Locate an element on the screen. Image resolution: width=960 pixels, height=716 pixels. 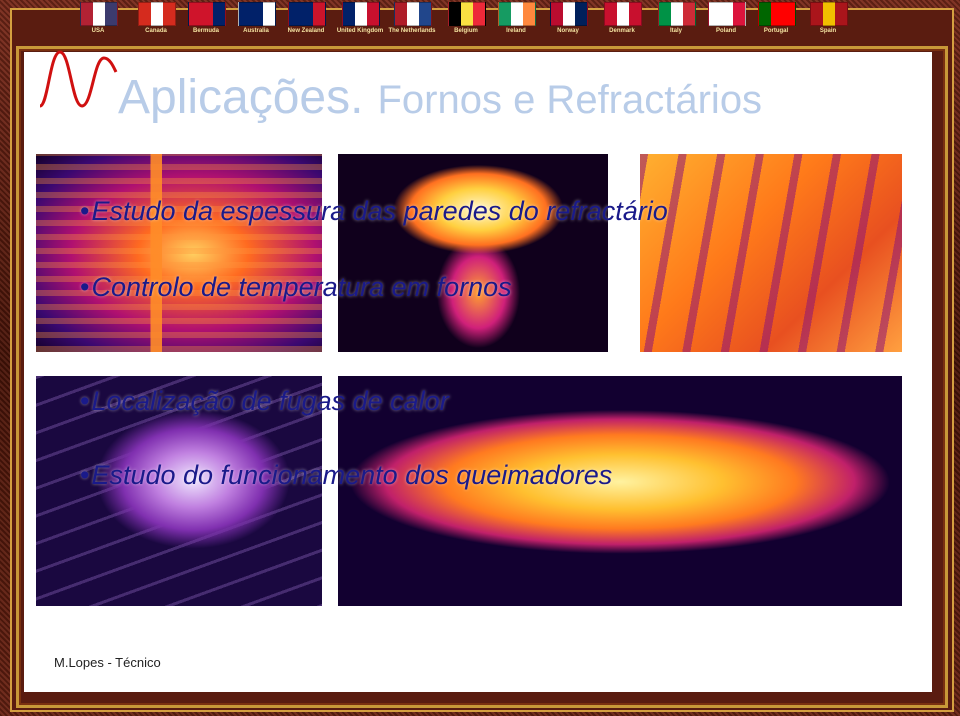
flag-label: Ireland is located at coordinates (516, 31).